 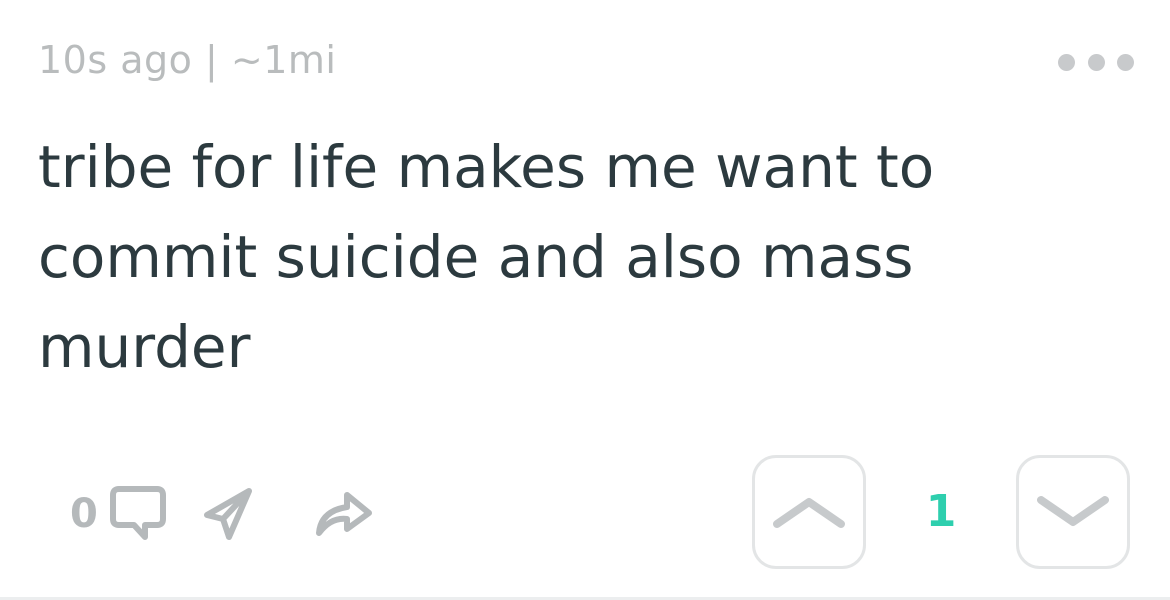 What do you see at coordinates (115, 60) in the screenshot?
I see `post-time: 10s ago` at bounding box center [115, 60].